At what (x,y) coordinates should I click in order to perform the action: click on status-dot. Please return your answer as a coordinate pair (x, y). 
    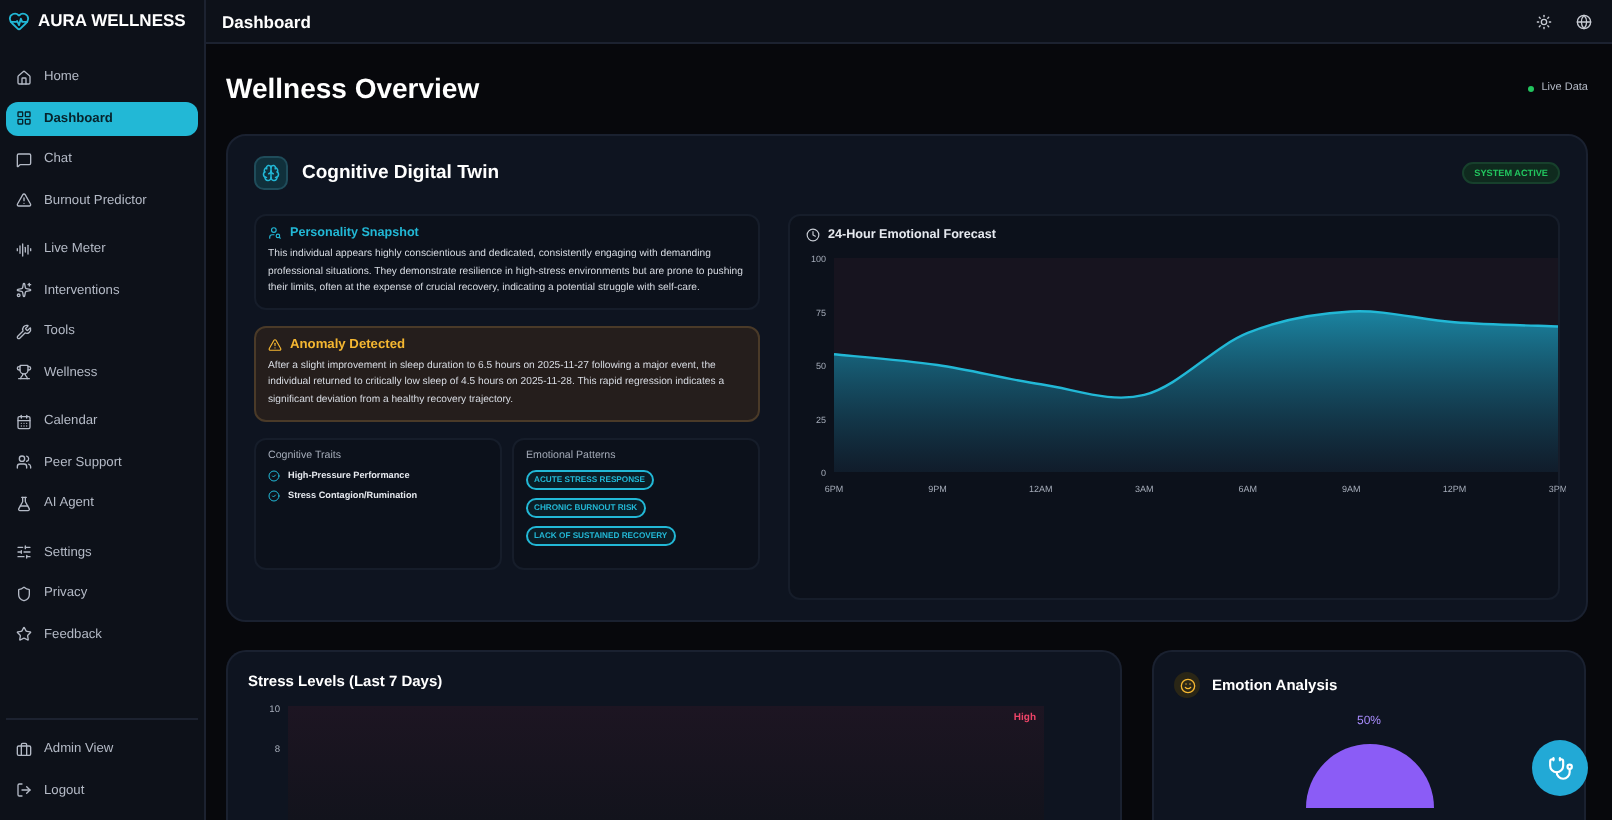
    Looking at the image, I should click on (1530, 88).